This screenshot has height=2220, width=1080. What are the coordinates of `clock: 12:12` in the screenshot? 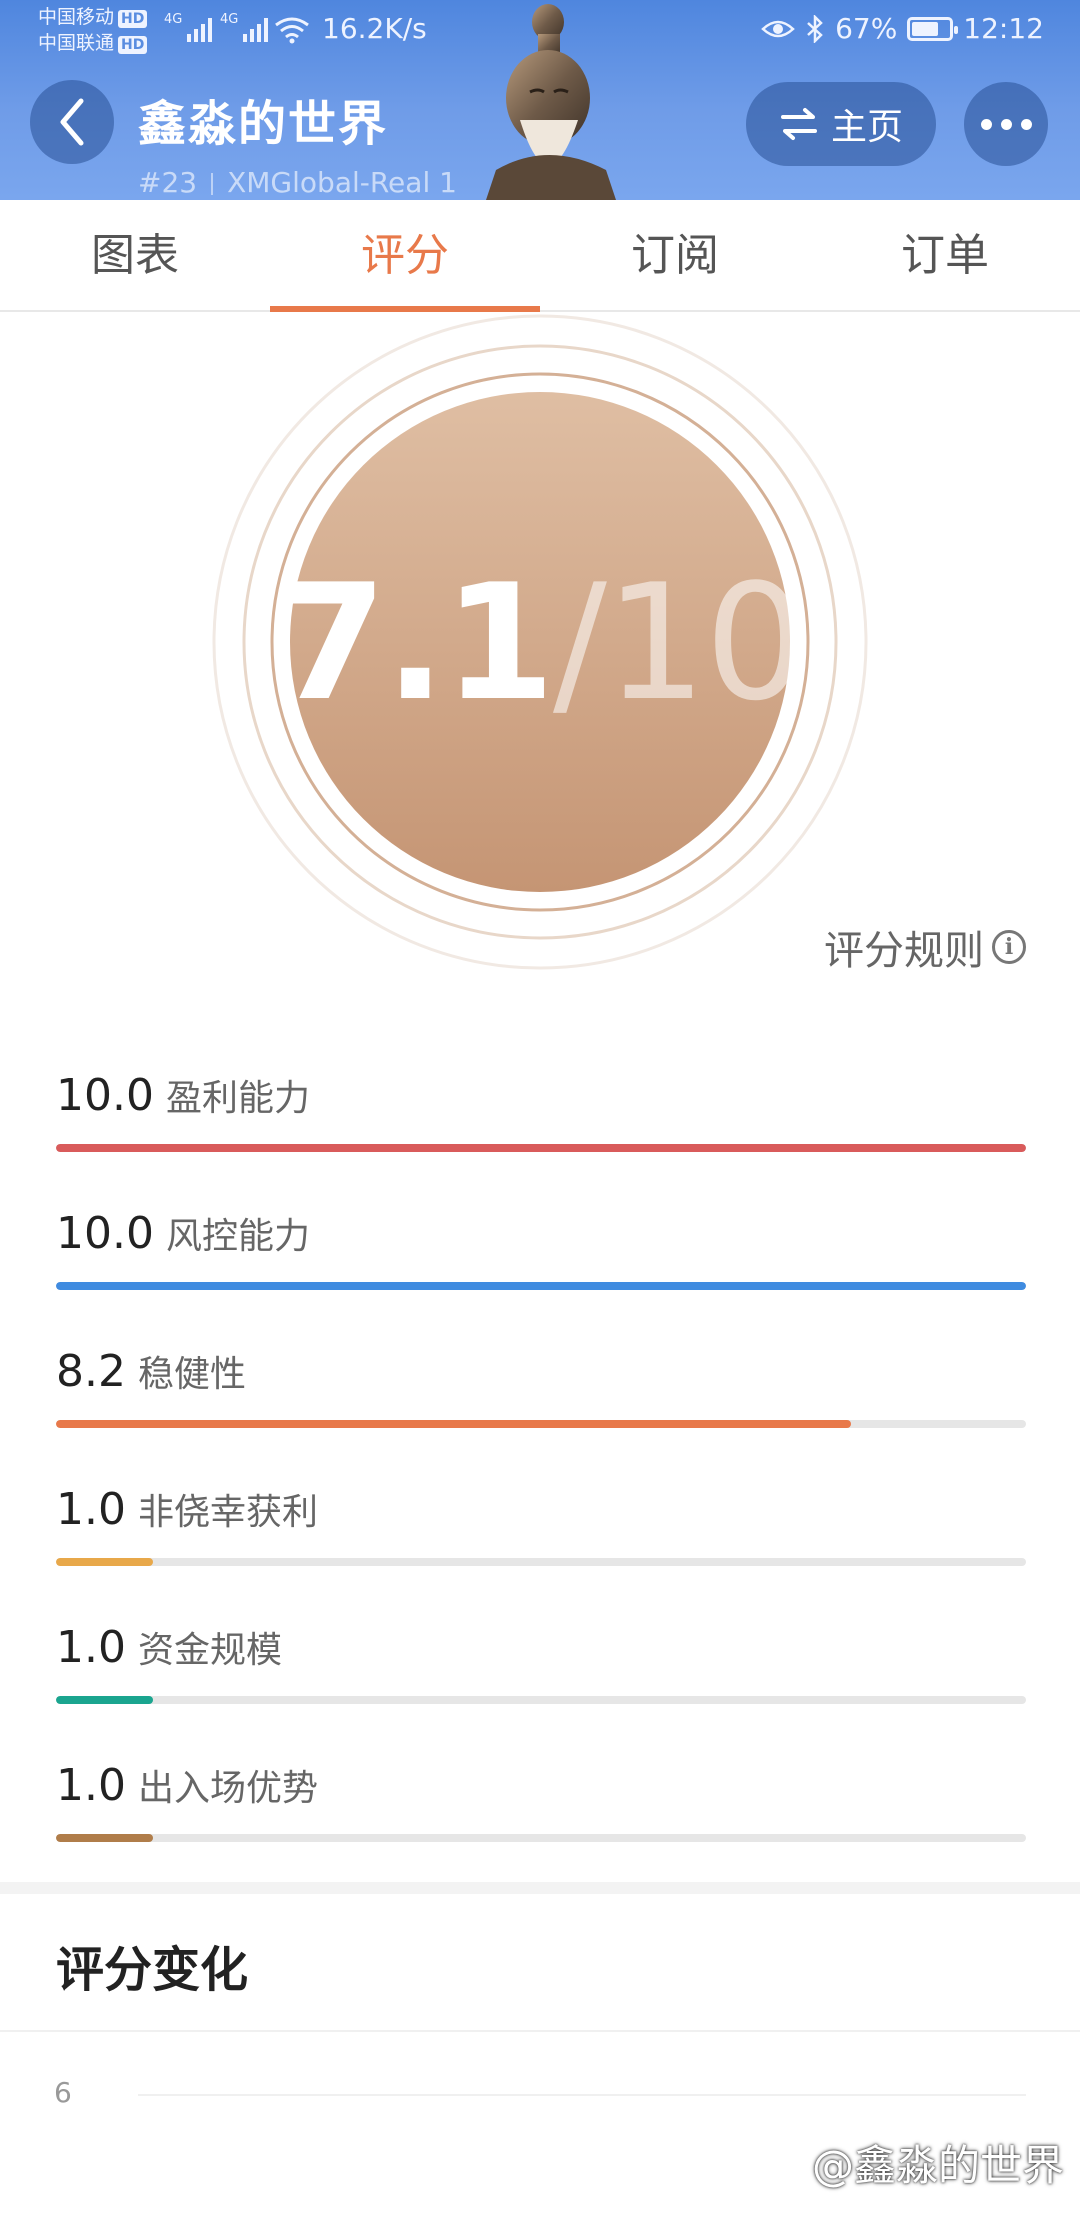 It's located at (1003, 28).